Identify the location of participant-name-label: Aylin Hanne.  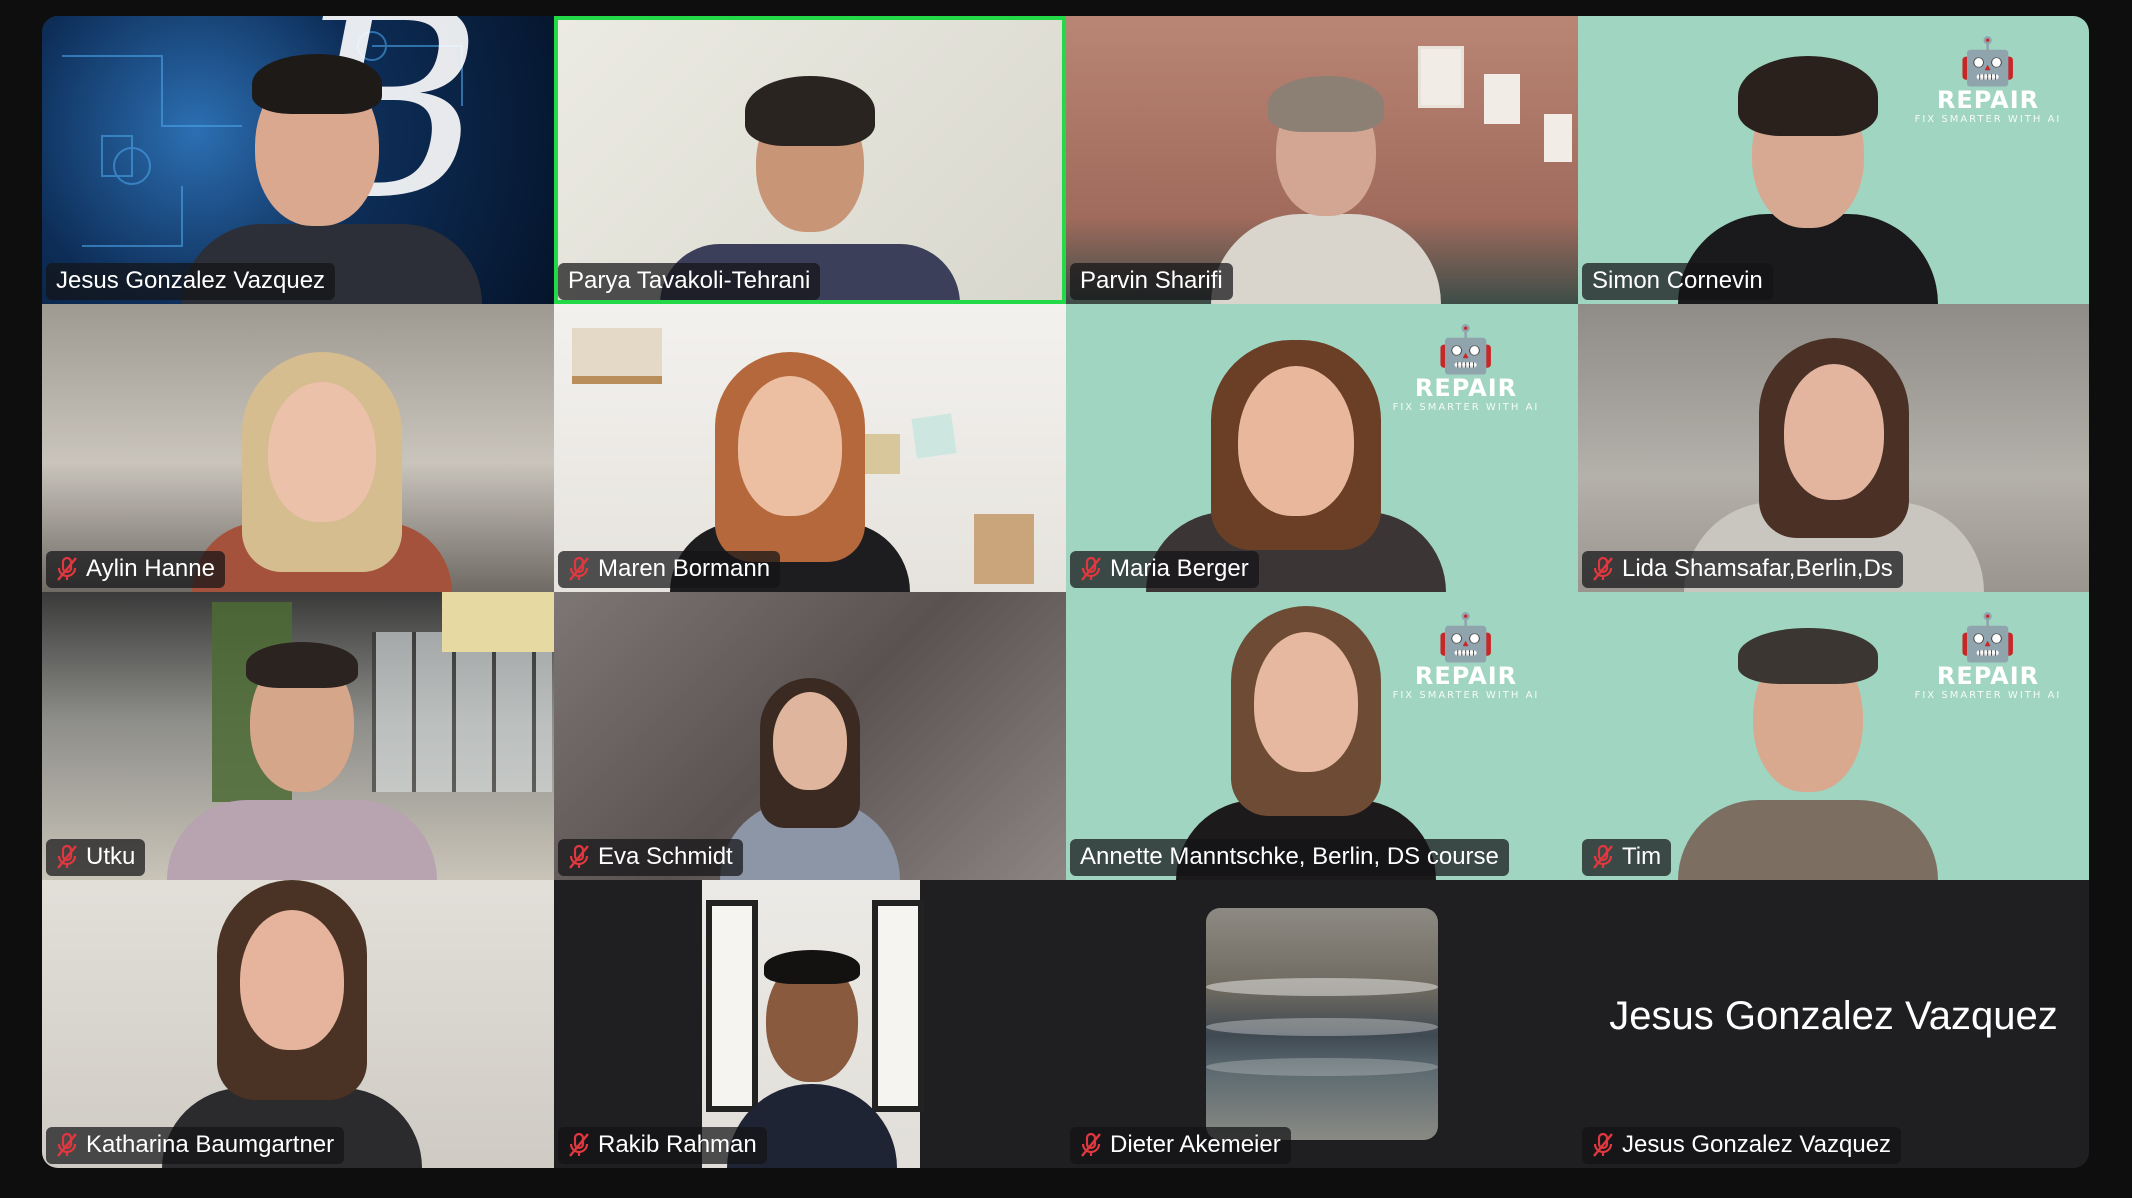
(135, 569).